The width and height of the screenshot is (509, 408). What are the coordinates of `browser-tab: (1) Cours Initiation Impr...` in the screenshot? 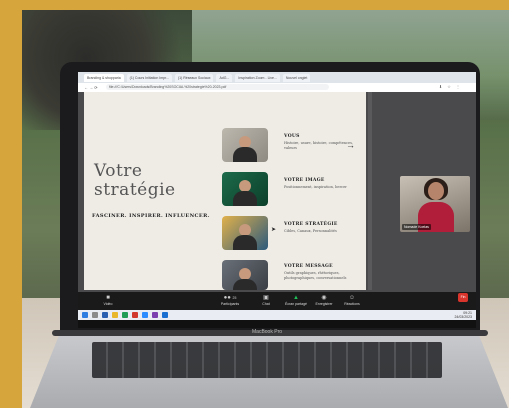 It's located at (149, 77).